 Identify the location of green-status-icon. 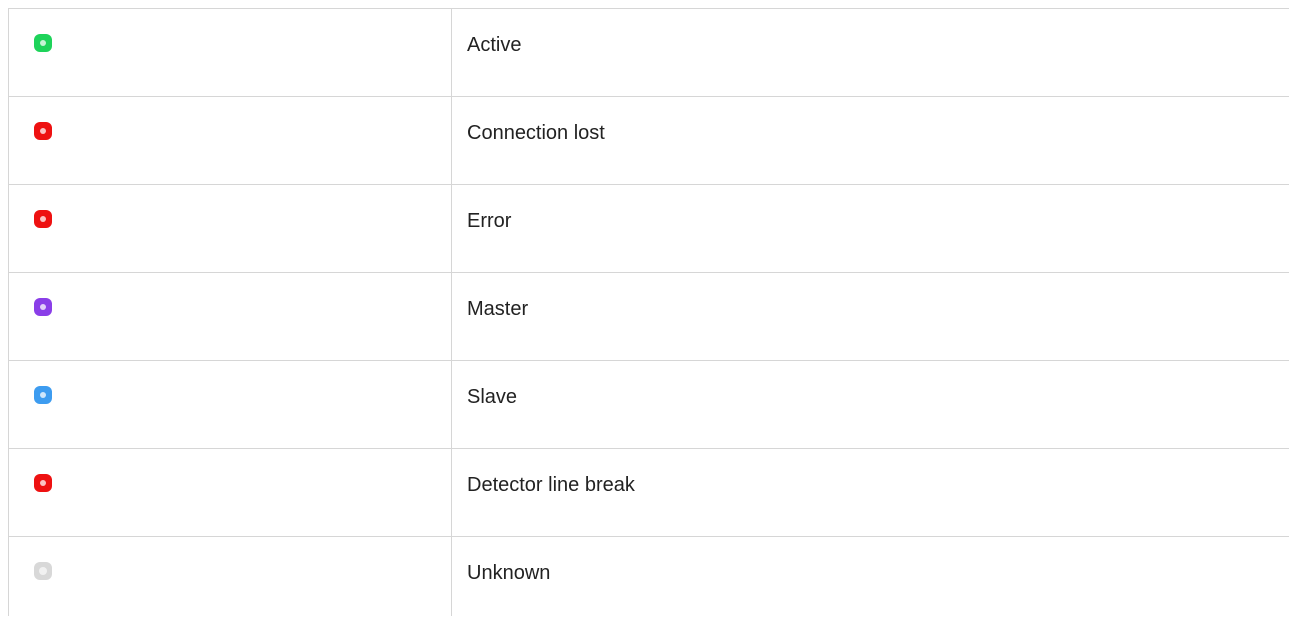
(43, 43).